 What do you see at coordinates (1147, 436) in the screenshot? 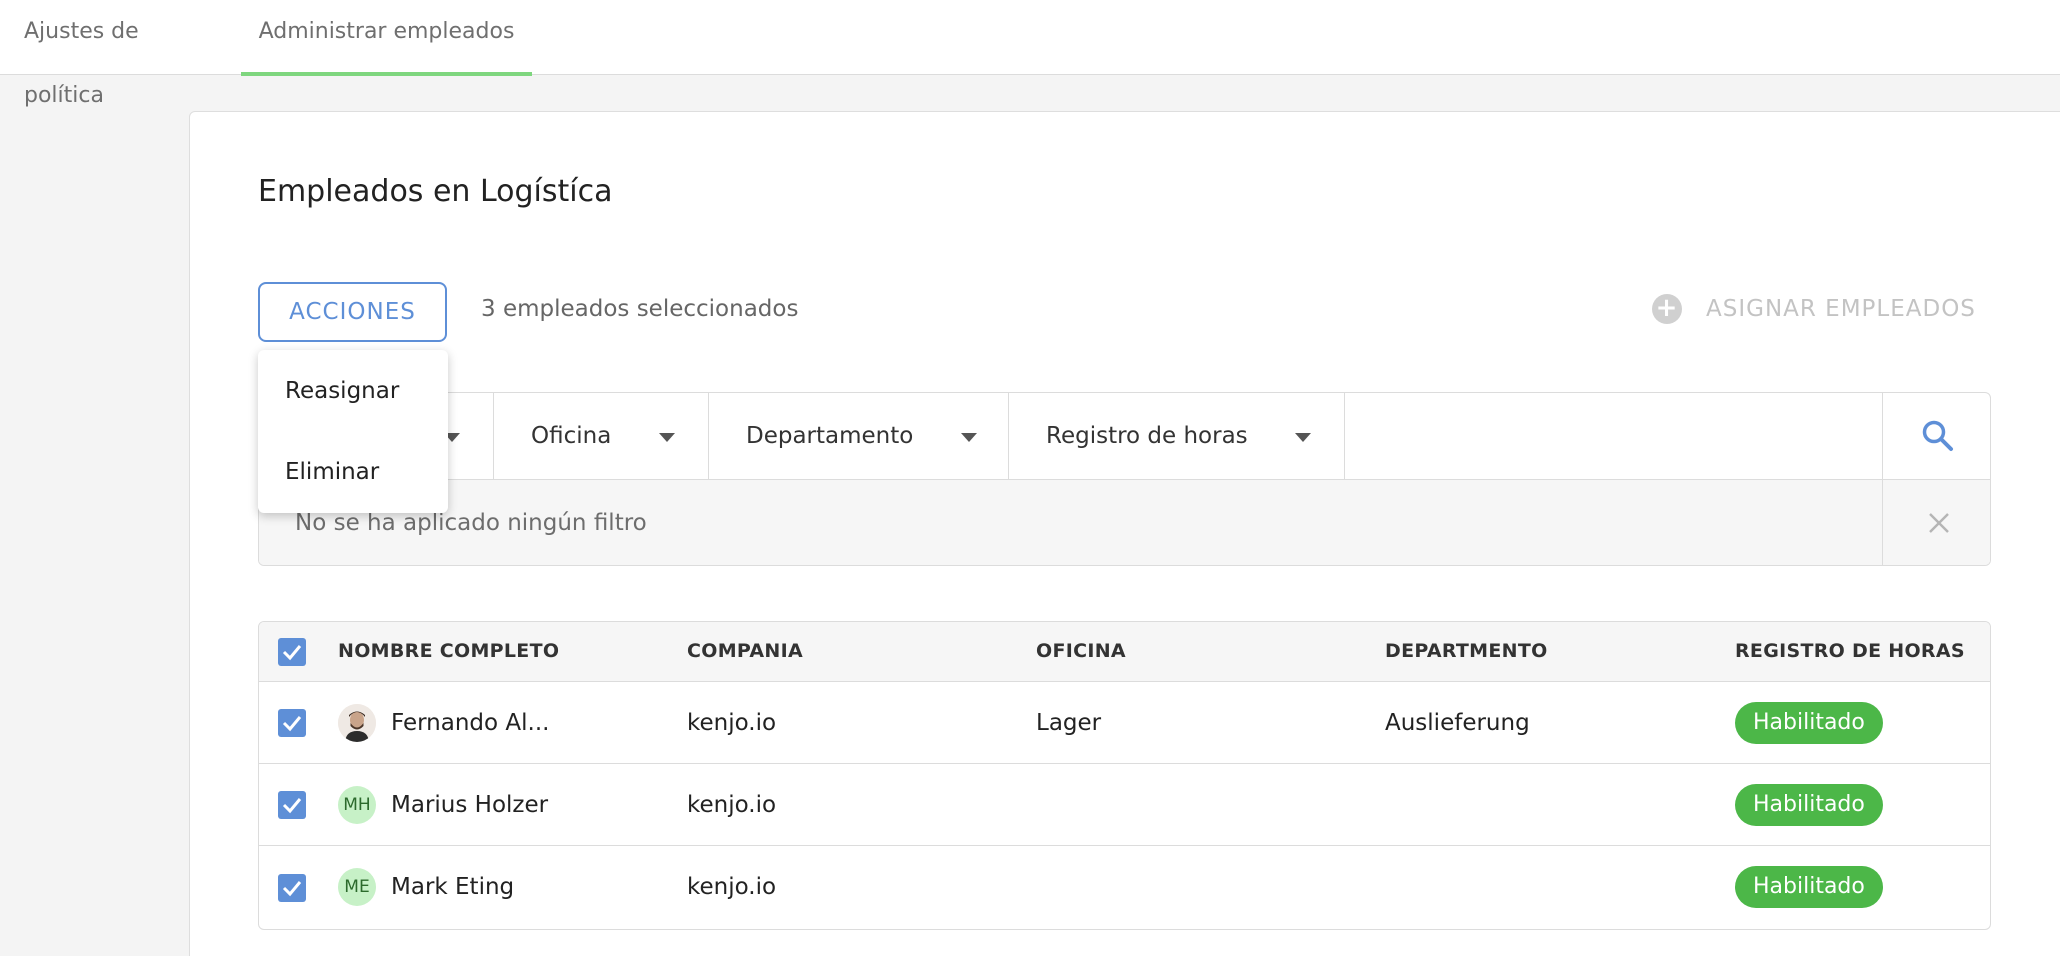
I see `filter-select-label: Registro de horas` at bounding box center [1147, 436].